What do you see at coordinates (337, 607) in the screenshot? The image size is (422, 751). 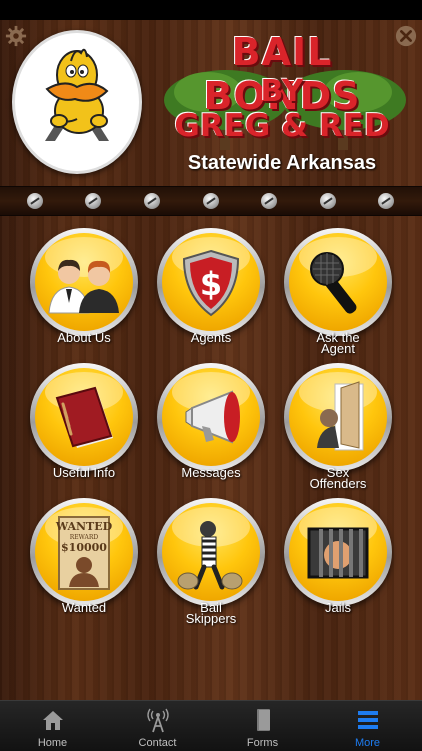 I see `menu-item-label: Jails` at bounding box center [337, 607].